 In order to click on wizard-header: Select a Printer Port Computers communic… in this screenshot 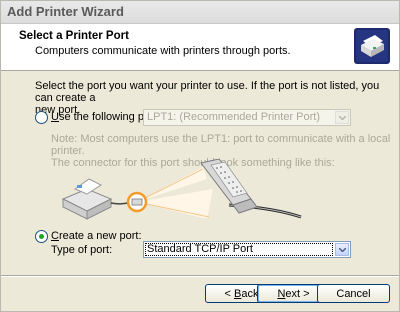, I will do `click(200, 47)`.